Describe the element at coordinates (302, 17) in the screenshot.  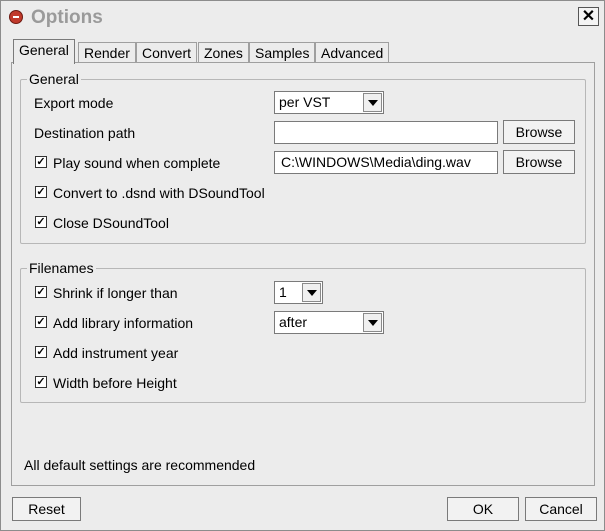
I see `title-bar: Options ✕` at that location.